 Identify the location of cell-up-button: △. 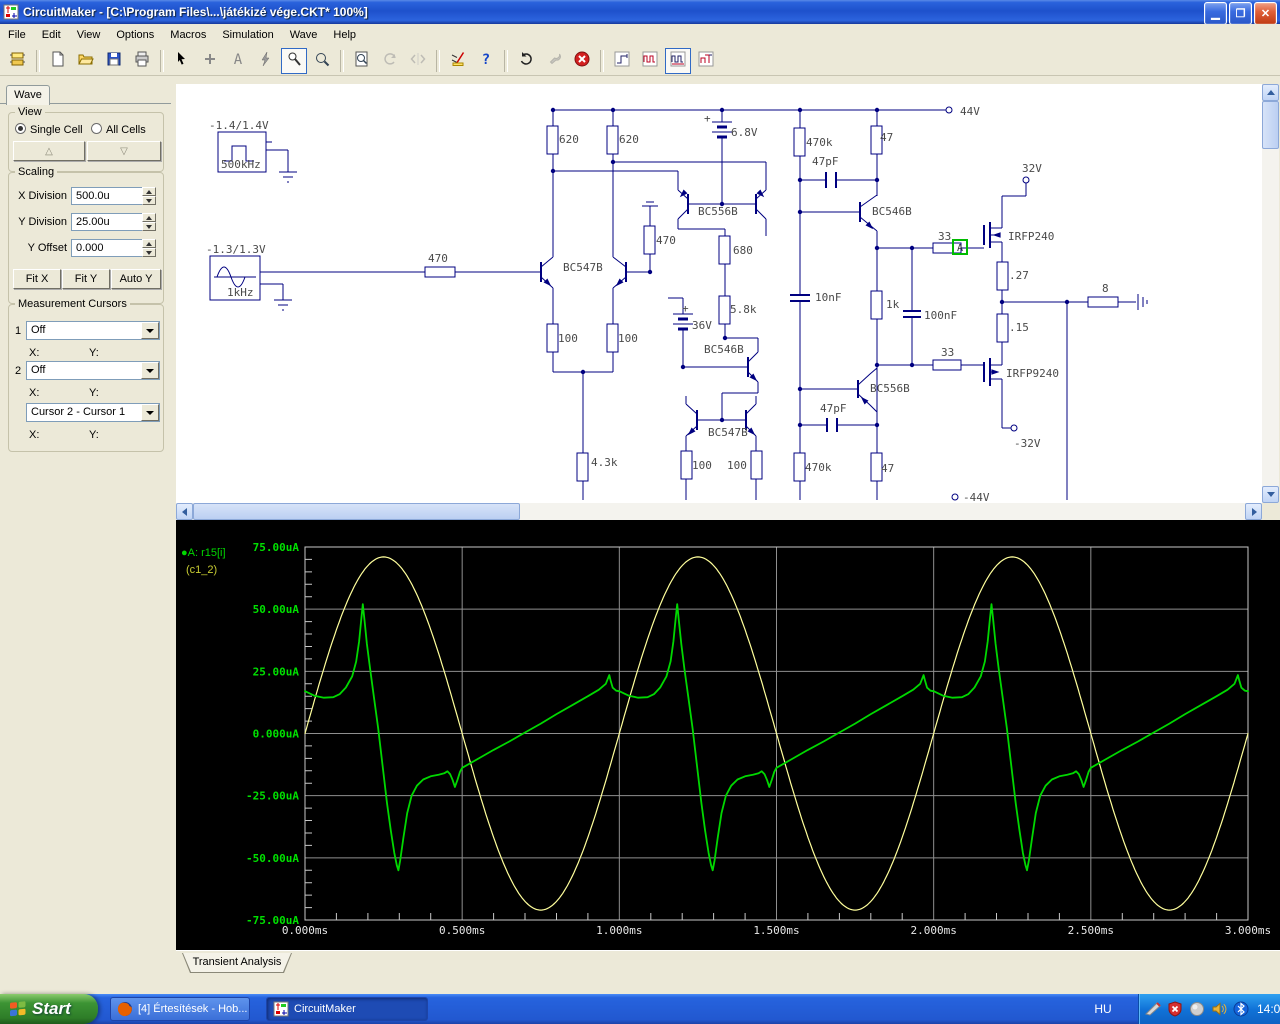
(49, 151).